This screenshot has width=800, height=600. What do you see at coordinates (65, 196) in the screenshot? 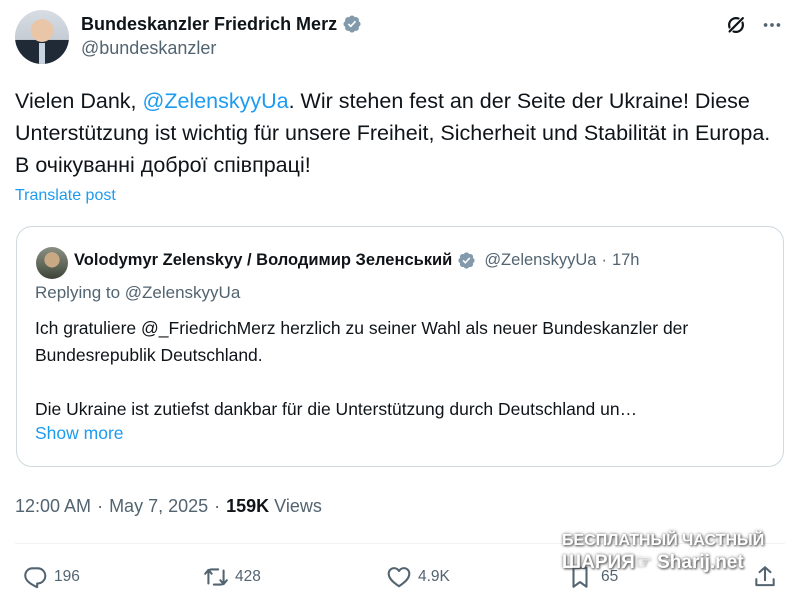
I see `translate-post-link: Translate post` at bounding box center [65, 196].